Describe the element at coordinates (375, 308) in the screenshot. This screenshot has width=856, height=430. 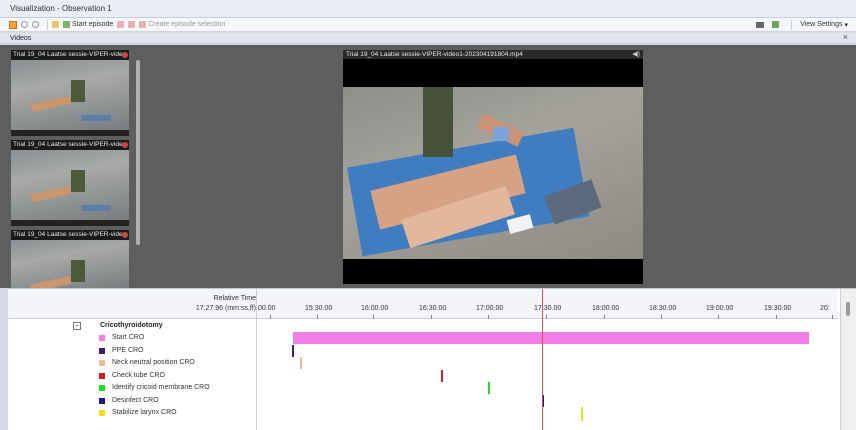
I see `time-tick-label: 16:00.00` at that location.